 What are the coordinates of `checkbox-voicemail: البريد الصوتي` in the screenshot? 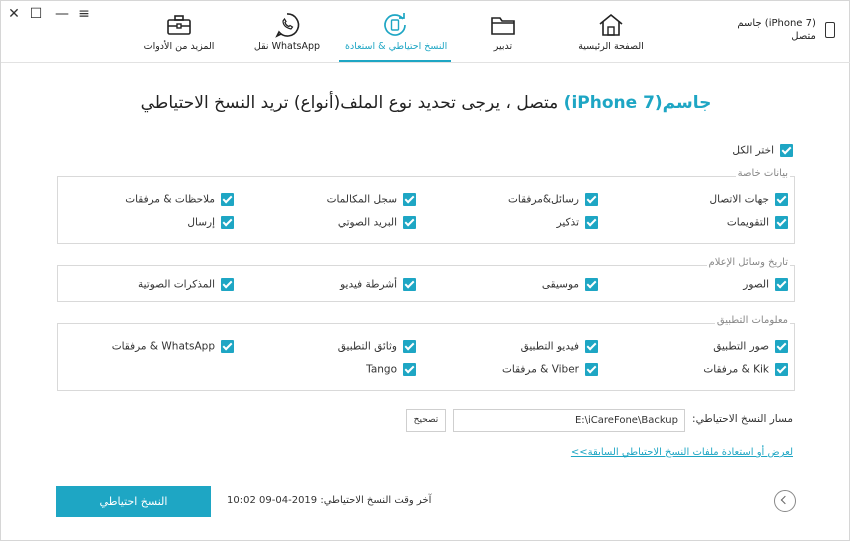 It's located at (377, 222).